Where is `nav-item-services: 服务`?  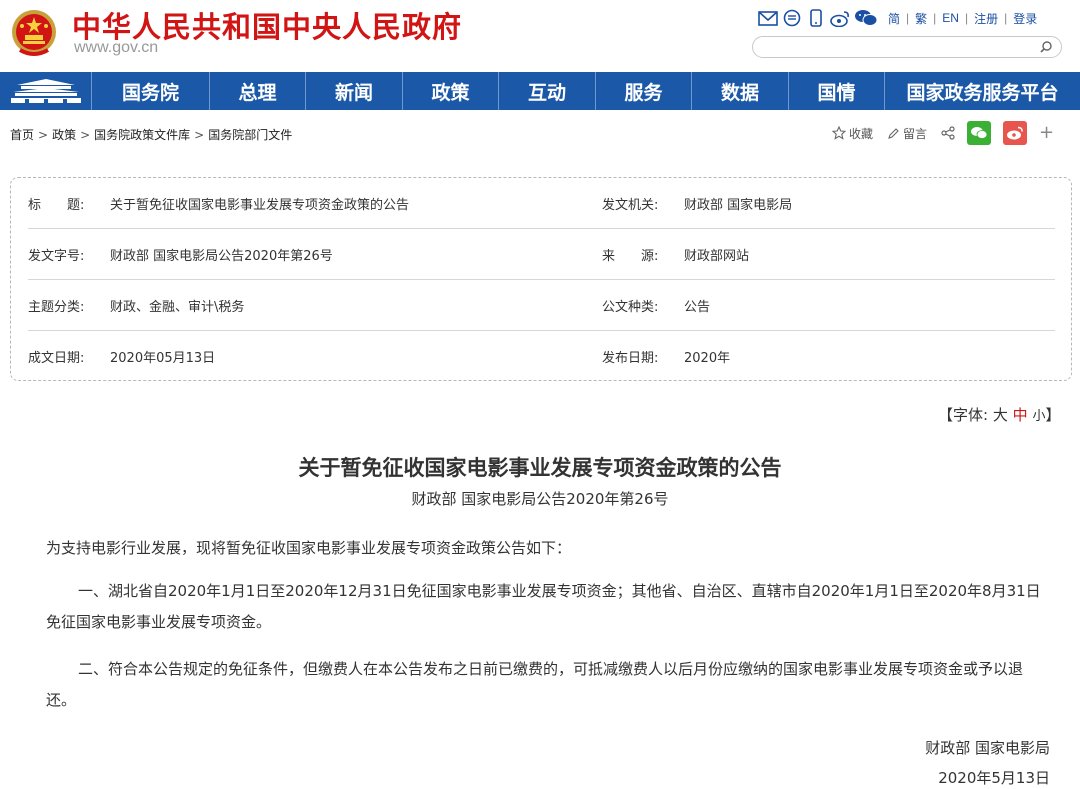 nav-item-services: 服务 is located at coordinates (644, 91).